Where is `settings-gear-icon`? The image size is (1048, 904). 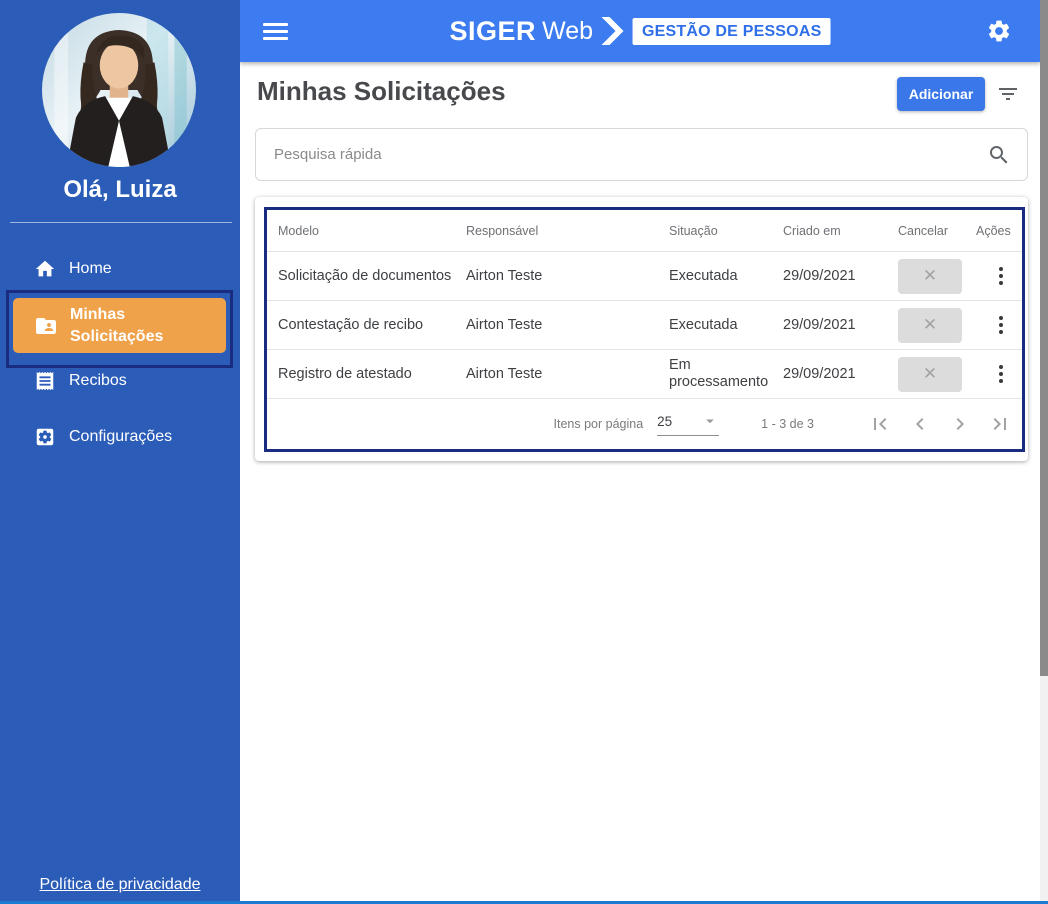 settings-gear-icon is located at coordinates (999, 31).